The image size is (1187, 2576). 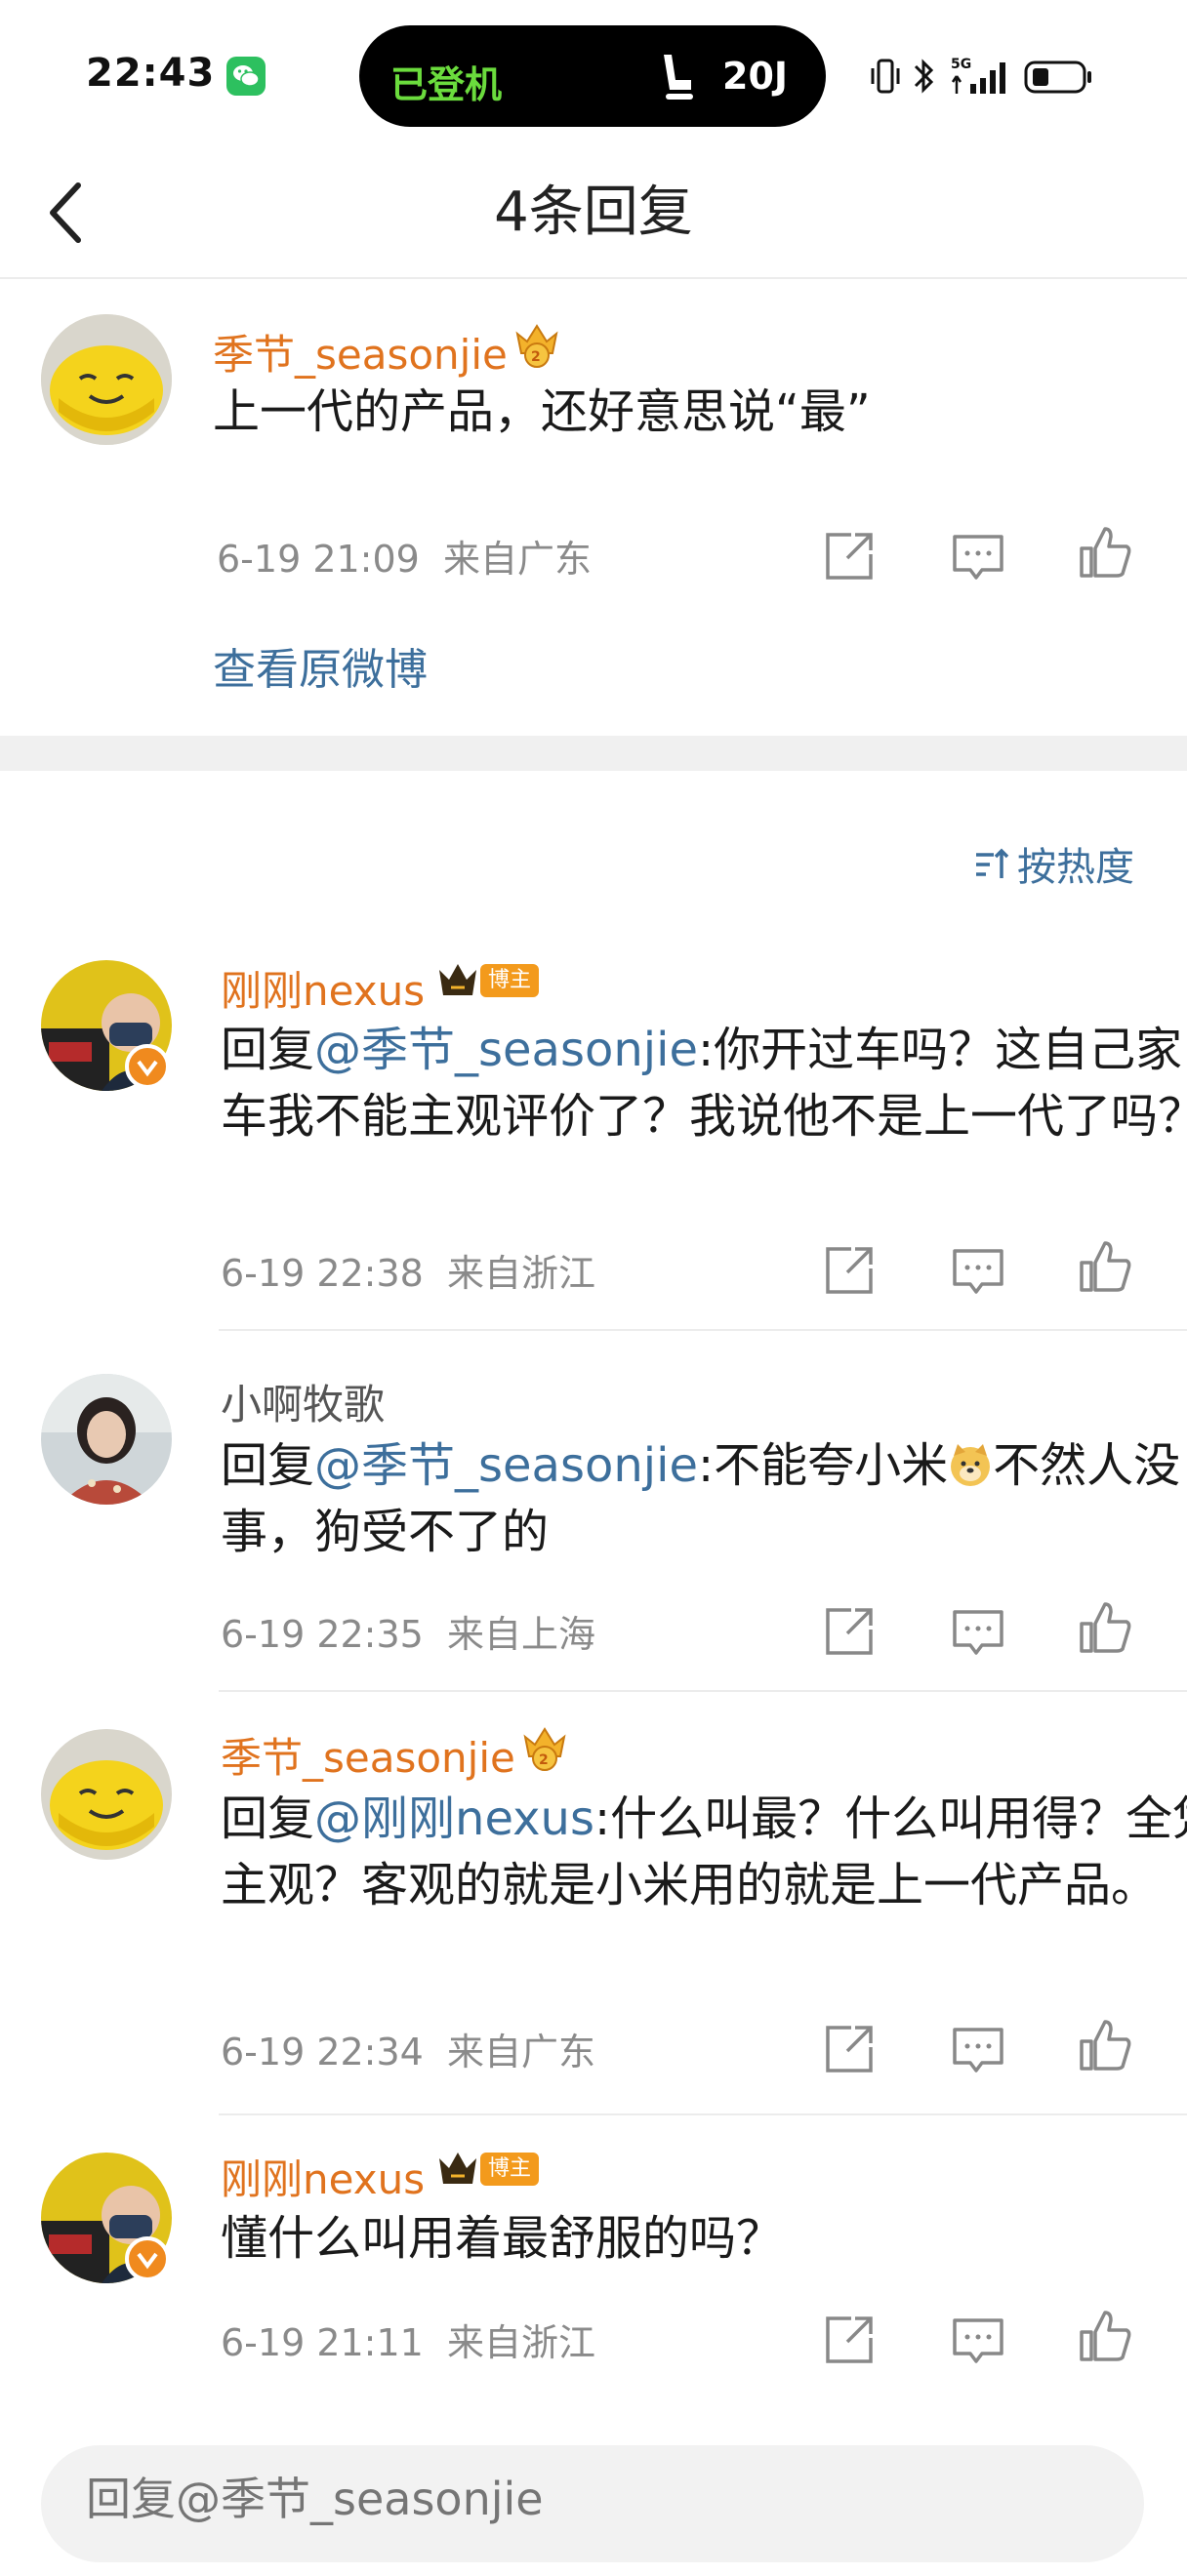 I want to click on comment-meta: 6-19 21:11 来自浙江, so click(x=408, y=2339).